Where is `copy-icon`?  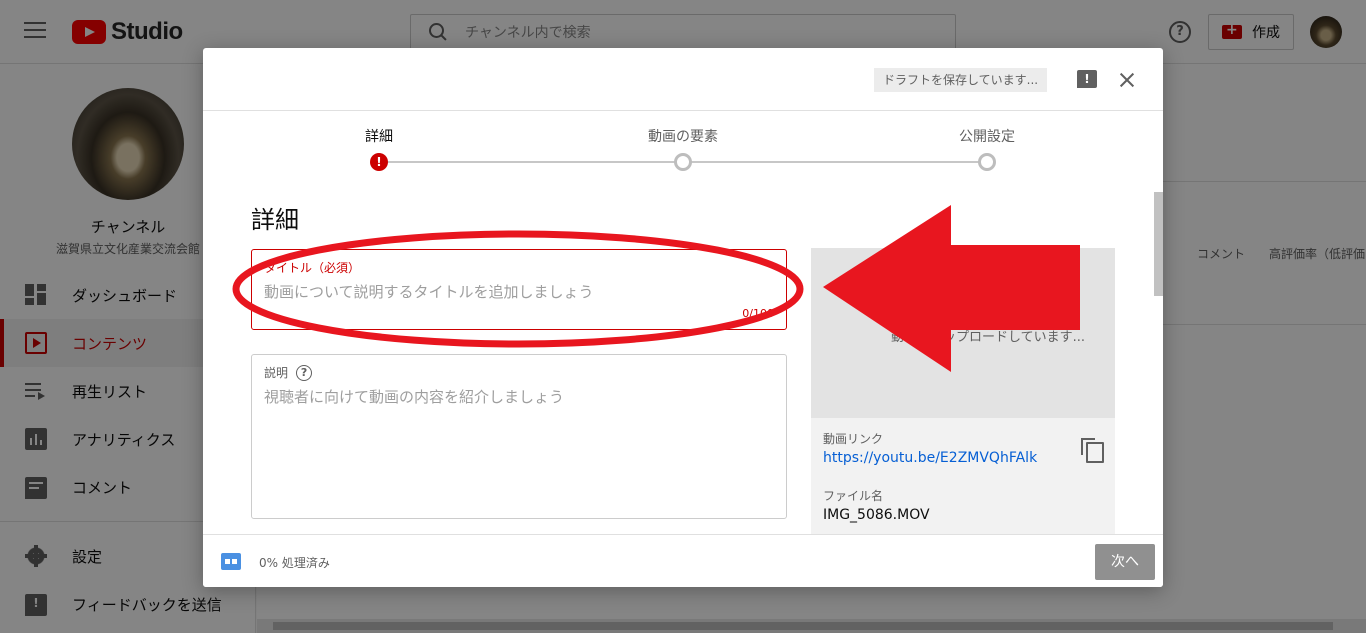 copy-icon is located at coordinates (1092, 450).